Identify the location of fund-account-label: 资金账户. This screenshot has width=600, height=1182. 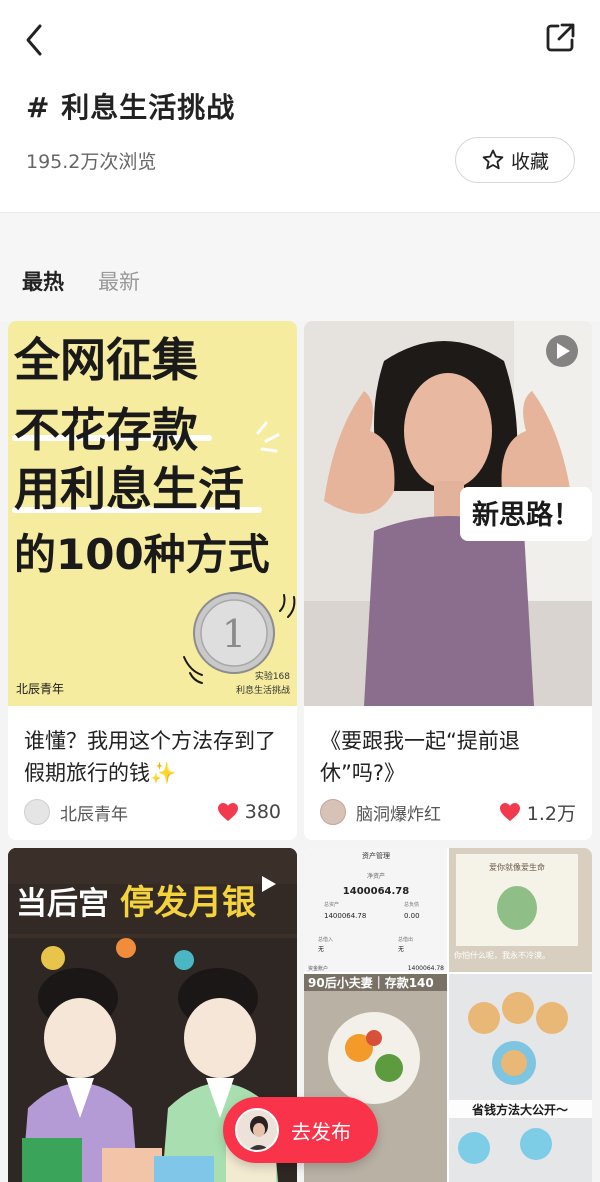
(318, 968).